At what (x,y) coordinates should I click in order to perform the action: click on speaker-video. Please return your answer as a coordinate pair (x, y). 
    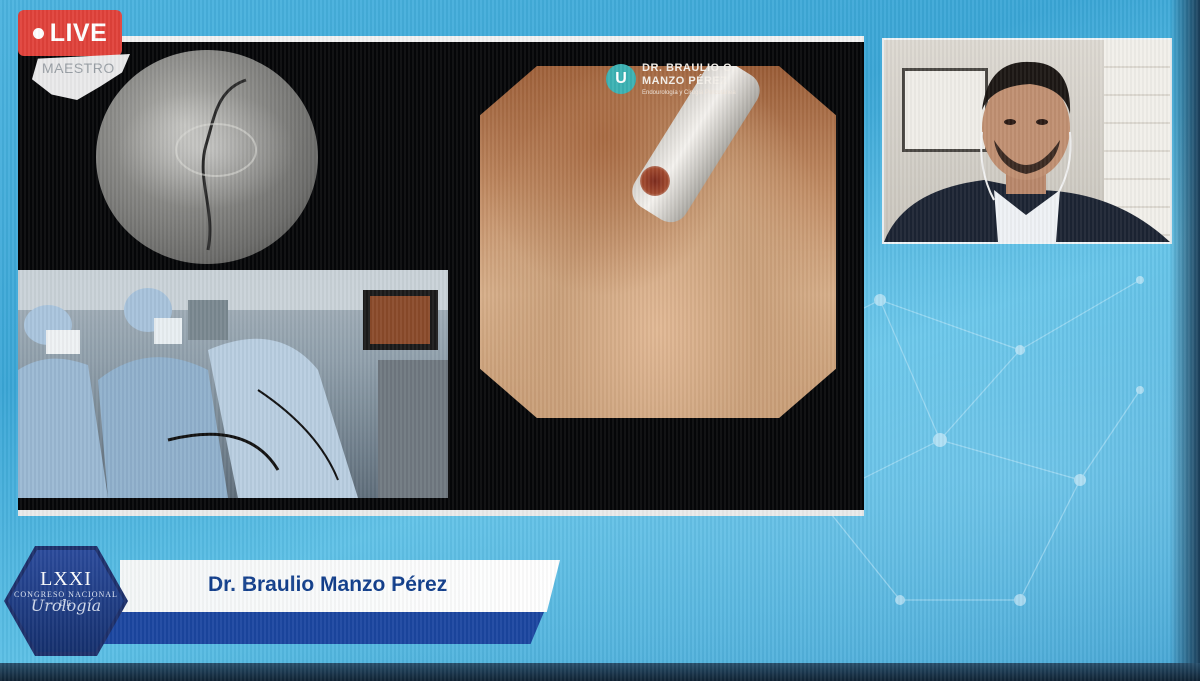
    Looking at the image, I should click on (1027, 151).